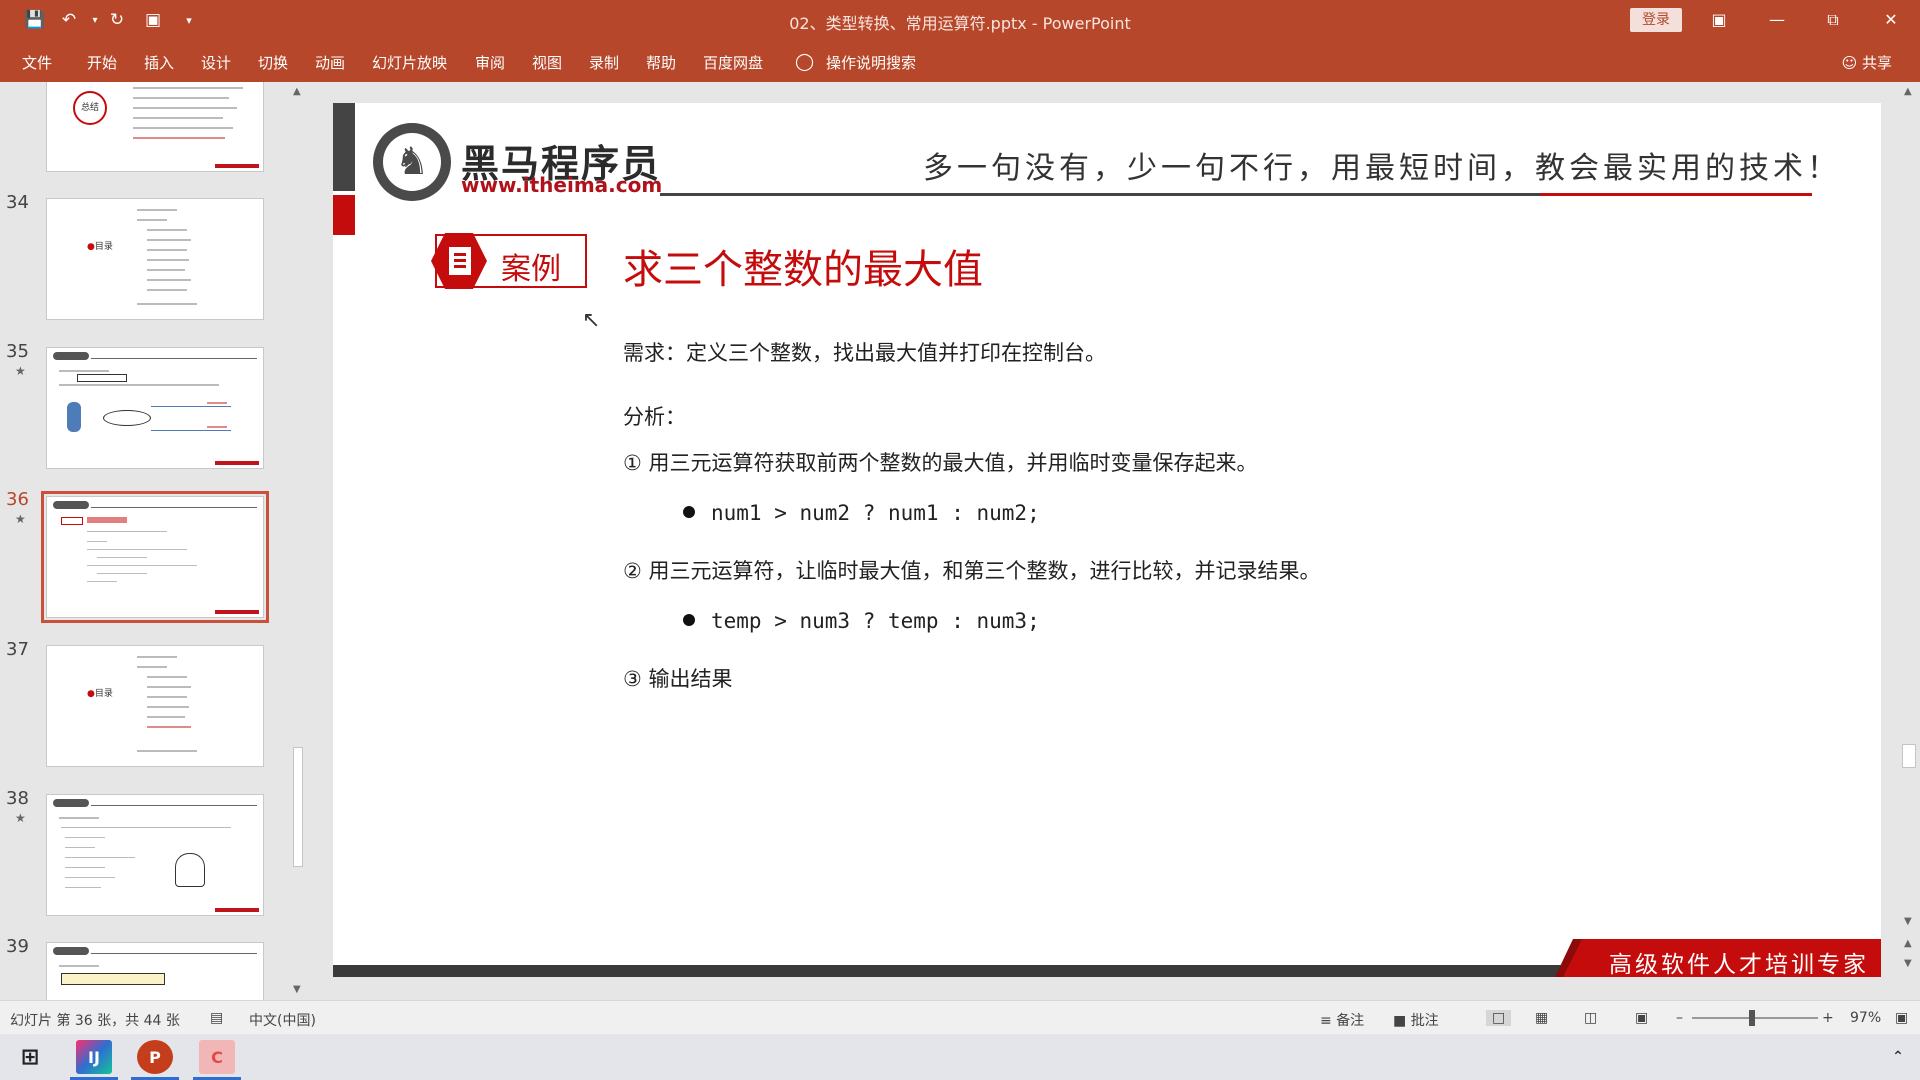  Describe the element at coordinates (1752, 1018) in the screenshot. I see `zoom-slider-handle` at that location.